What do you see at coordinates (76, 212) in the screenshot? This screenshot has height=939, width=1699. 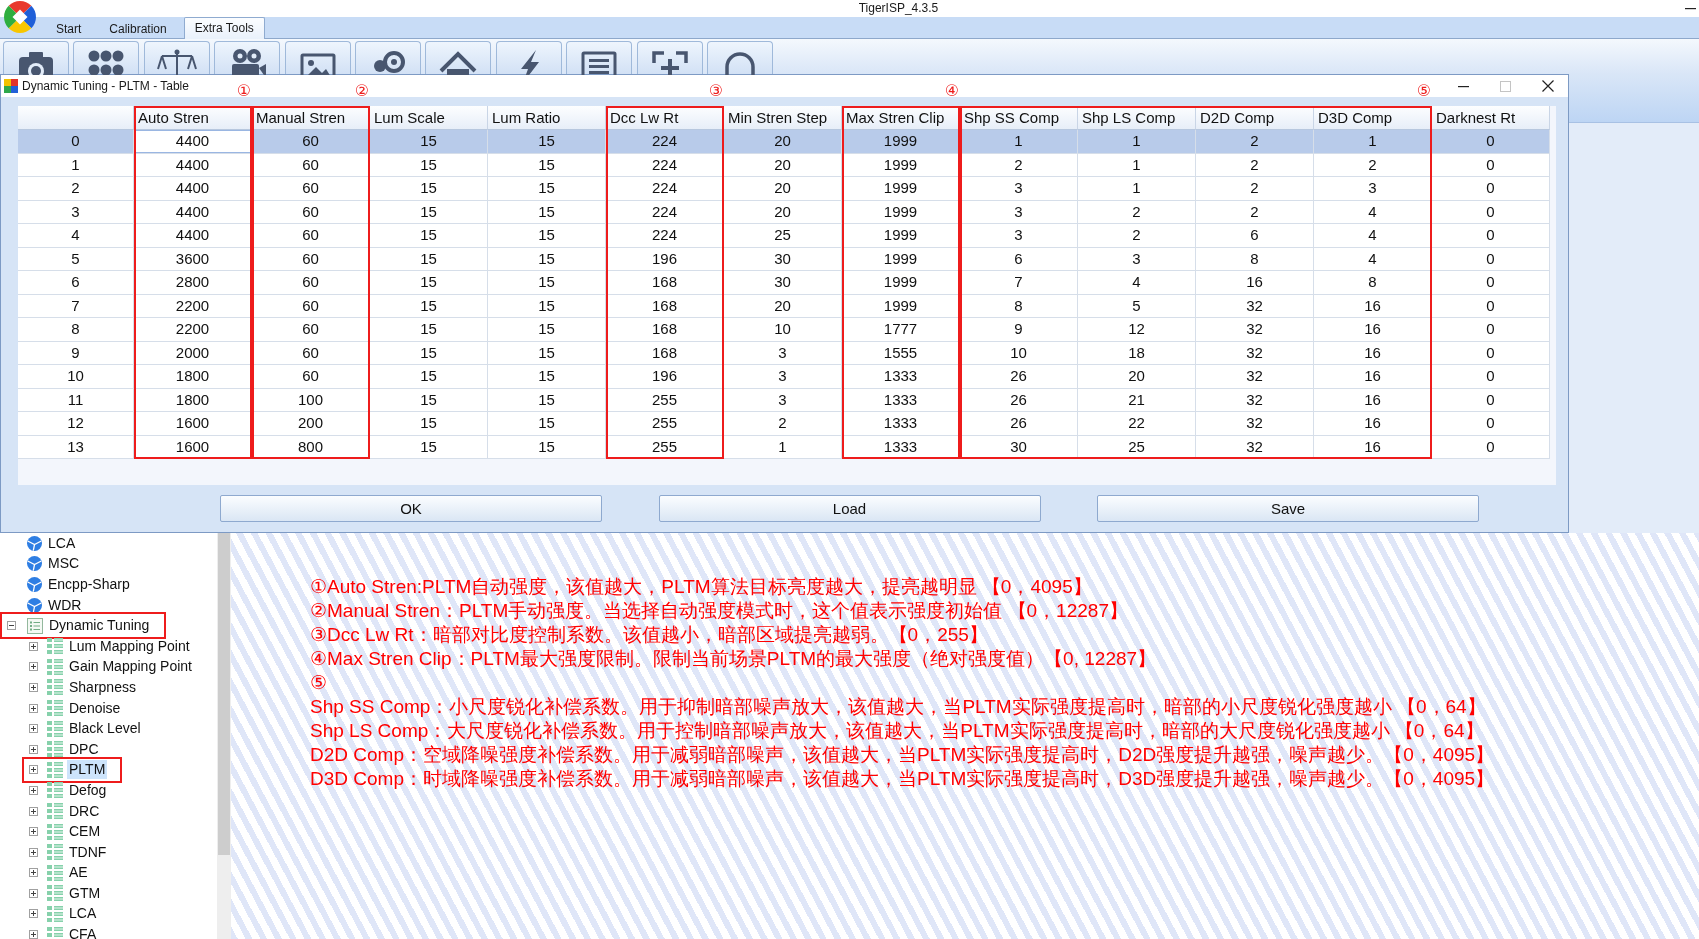 I see `row-header: 3` at bounding box center [76, 212].